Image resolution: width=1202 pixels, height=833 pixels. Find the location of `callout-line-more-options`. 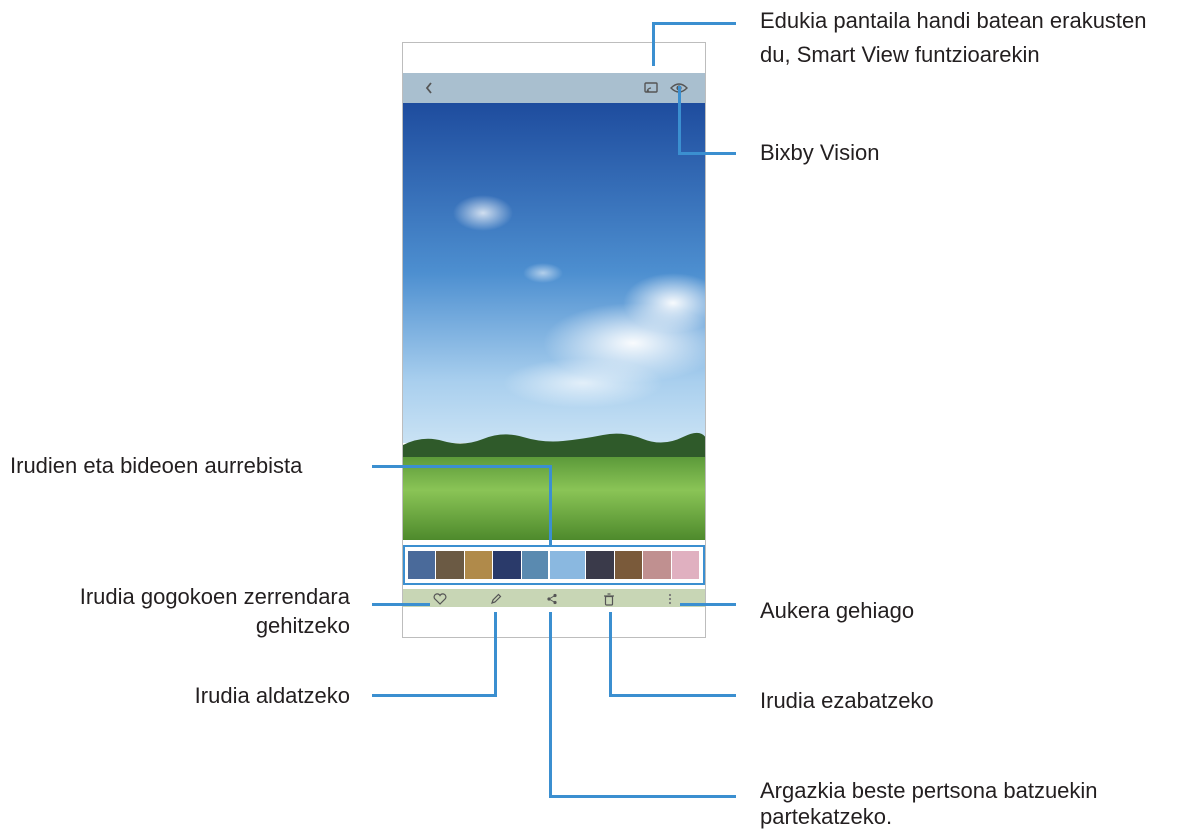

callout-line-more-options is located at coordinates (708, 604).